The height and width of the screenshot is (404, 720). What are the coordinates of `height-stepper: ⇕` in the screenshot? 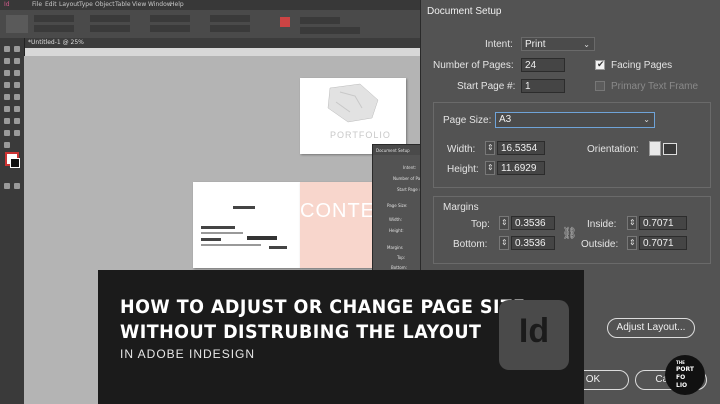 It's located at (490, 168).